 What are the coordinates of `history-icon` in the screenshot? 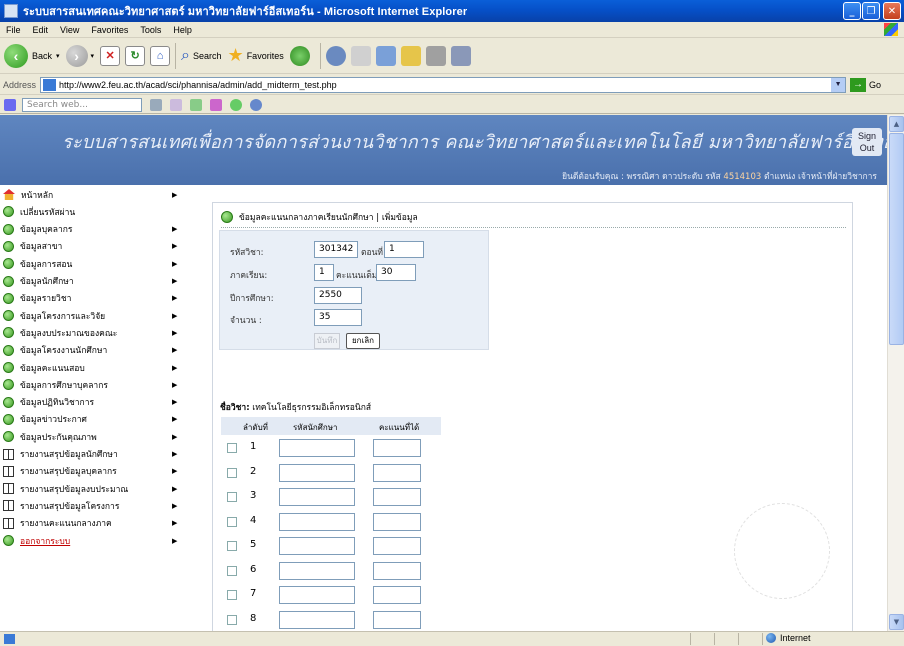 It's located at (335, 55).